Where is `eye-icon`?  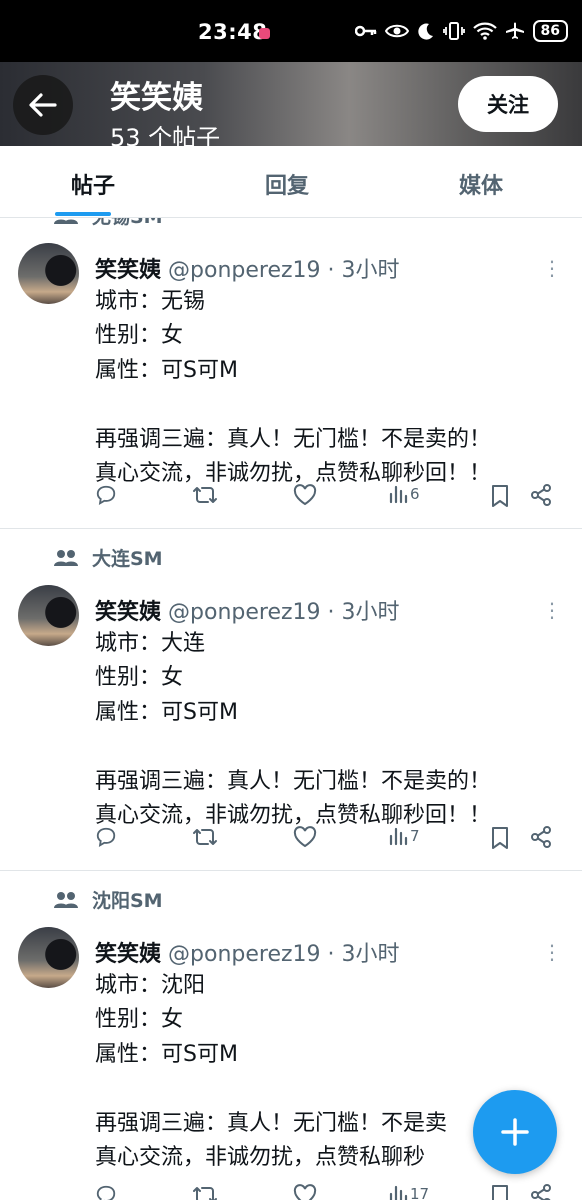 eye-icon is located at coordinates (396, 31).